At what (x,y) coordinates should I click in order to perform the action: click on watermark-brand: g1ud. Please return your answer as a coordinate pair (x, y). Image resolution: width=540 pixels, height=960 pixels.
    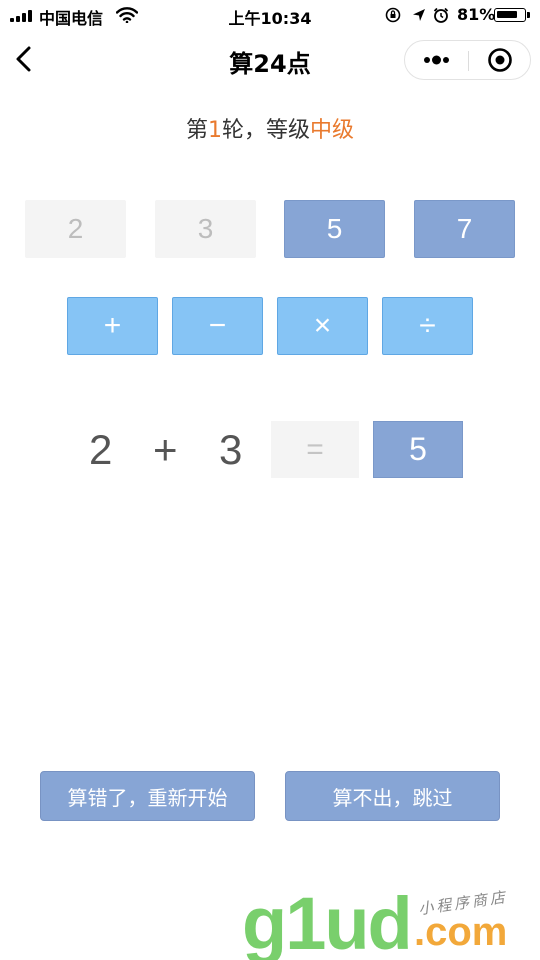
    Looking at the image, I should click on (327, 921).